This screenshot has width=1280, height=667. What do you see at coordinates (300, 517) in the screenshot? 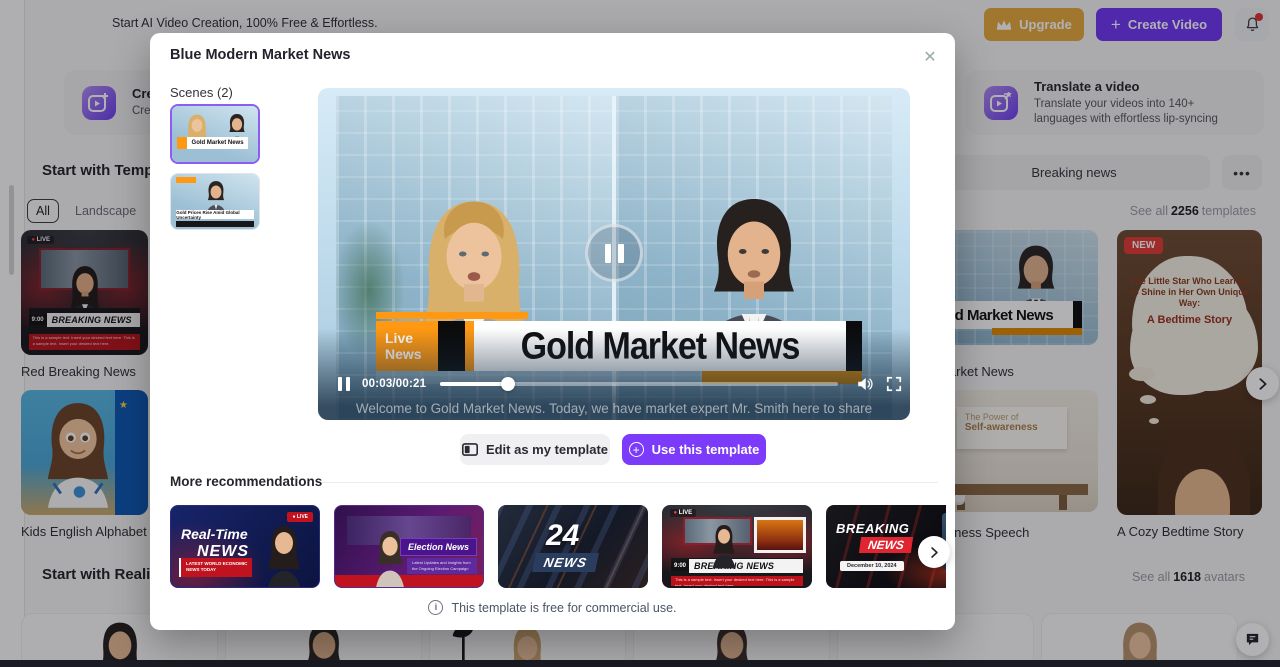
I see `live-badge: ● LIVE` at bounding box center [300, 517].